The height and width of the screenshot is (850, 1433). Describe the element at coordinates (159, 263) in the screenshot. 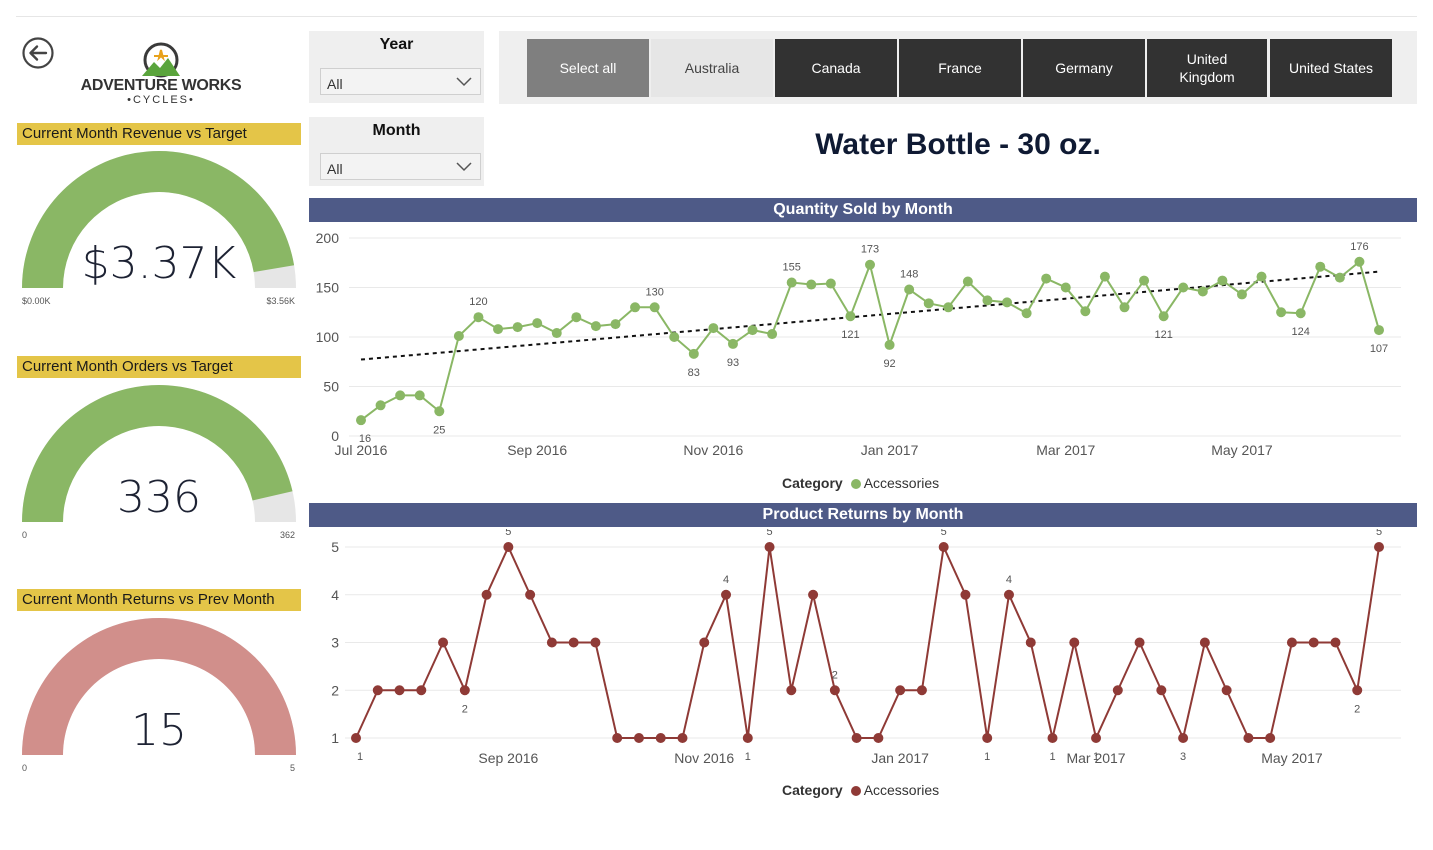

I see `revenue-value: $3.37K` at that location.